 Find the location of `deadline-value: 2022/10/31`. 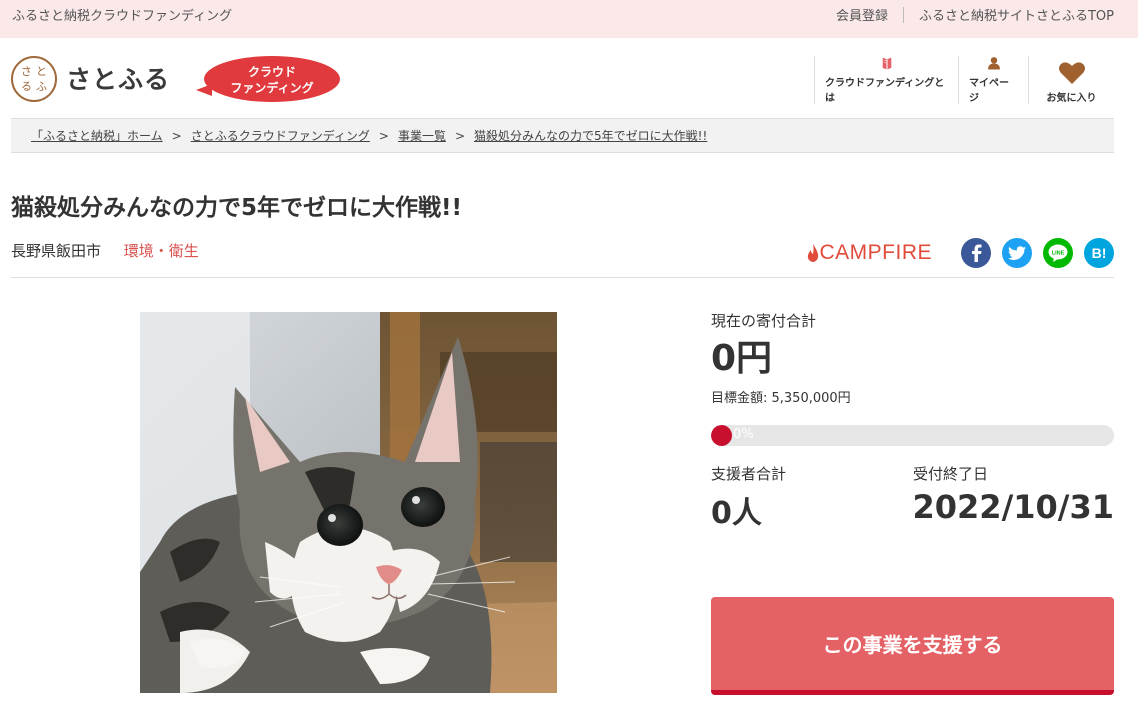

deadline-value: 2022/10/31 is located at coordinates (1013, 507).